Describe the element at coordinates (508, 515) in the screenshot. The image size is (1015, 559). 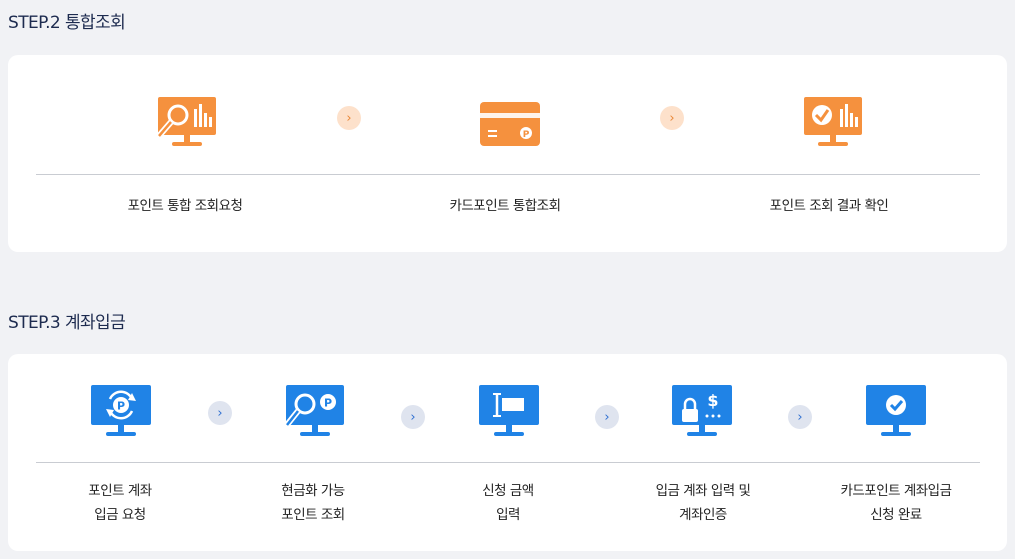
I see `step3-label-3-line2: 입력` at that location.